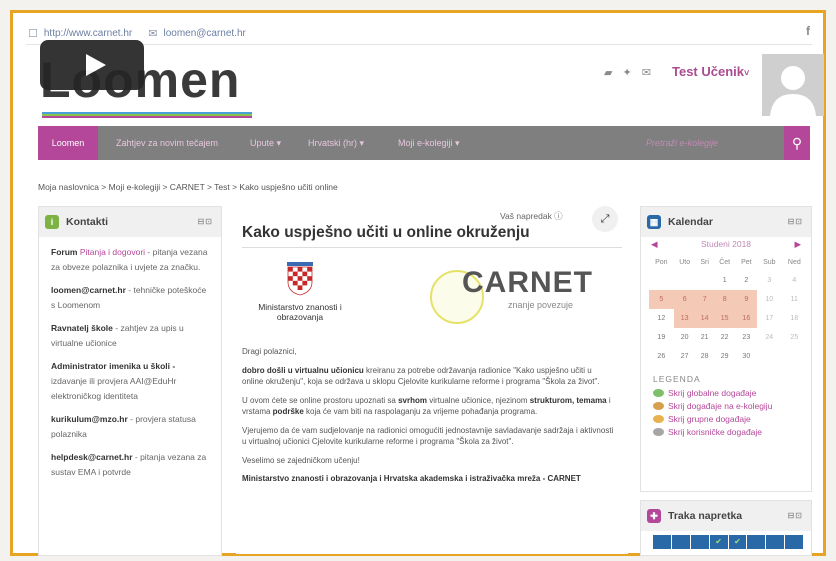 This screenshot has width=836, height=561. What do you see at coordinates (769, 337) in the screenshot?
I see `calendar-day: 24` at bounding box center [769, 337].